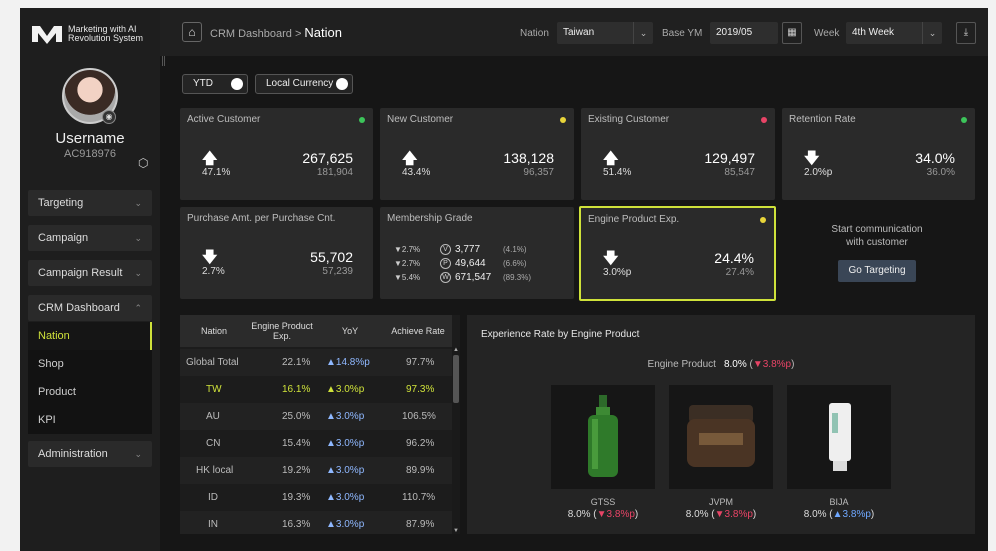 The width and height of the screenshot is (996, 551). I want to click on cell-achieve: 87.9%, so click(420, 524).